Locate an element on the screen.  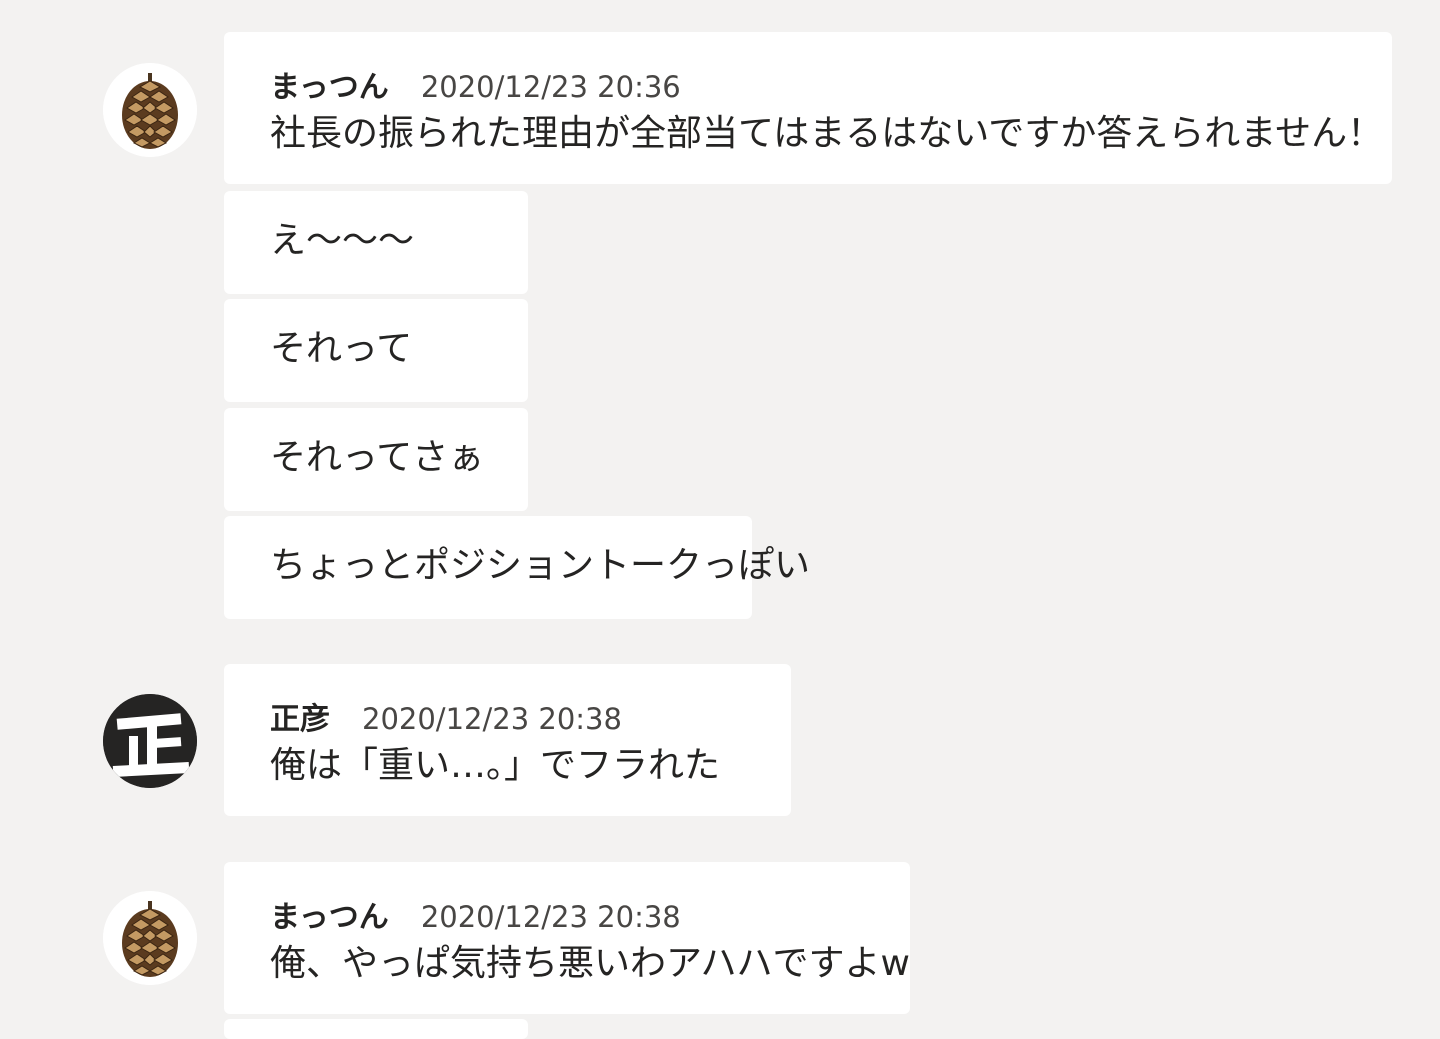
message-text: ちょっとポジショントークっぽい is located at coordinates (540, 565).